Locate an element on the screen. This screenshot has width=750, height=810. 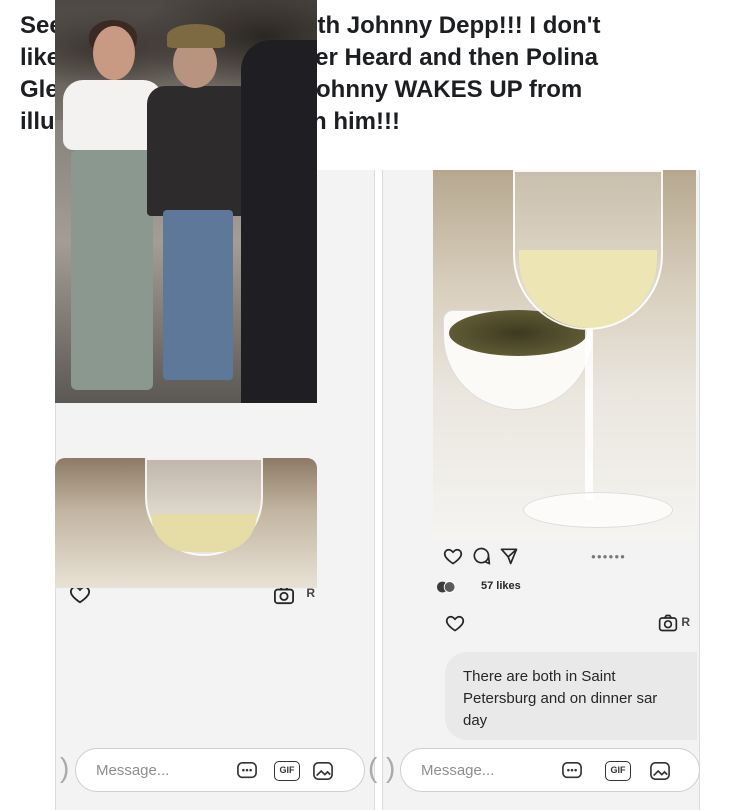
carousel-dots: ●●●●●● is located at coordinates (608, 556).